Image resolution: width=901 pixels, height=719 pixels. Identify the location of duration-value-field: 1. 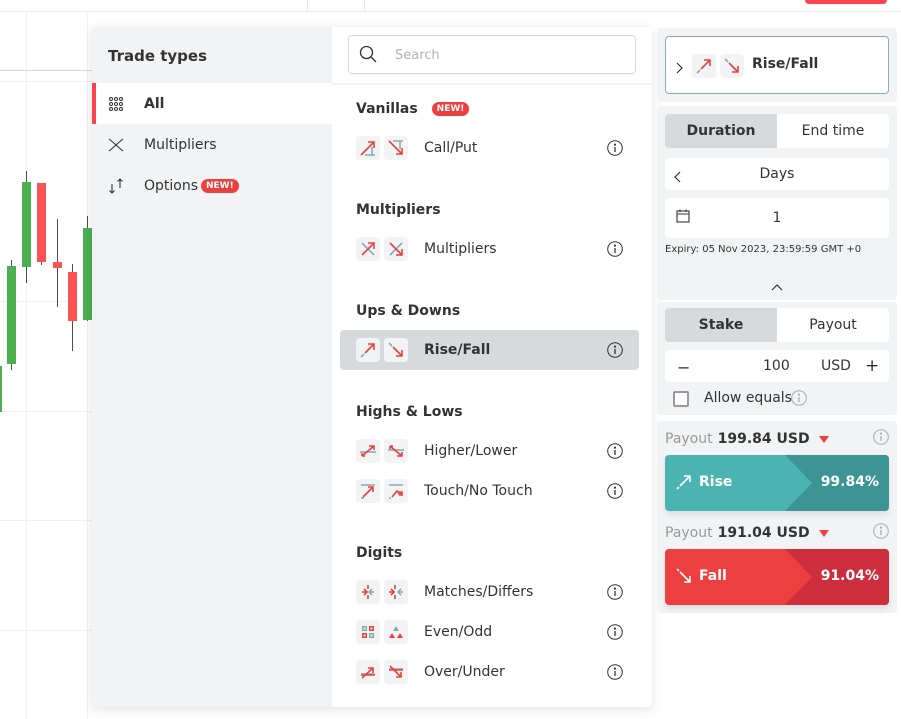
(777, 218).